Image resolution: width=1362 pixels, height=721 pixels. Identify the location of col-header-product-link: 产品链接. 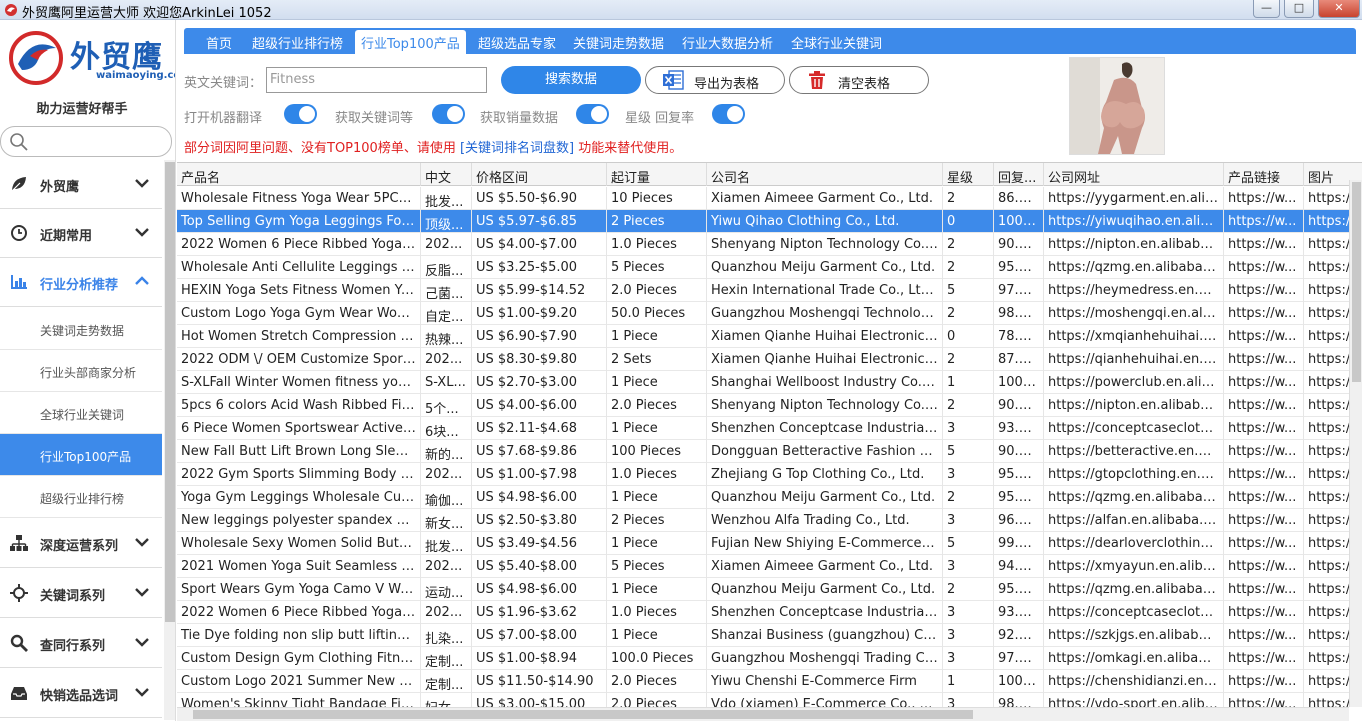
(1264, 174).